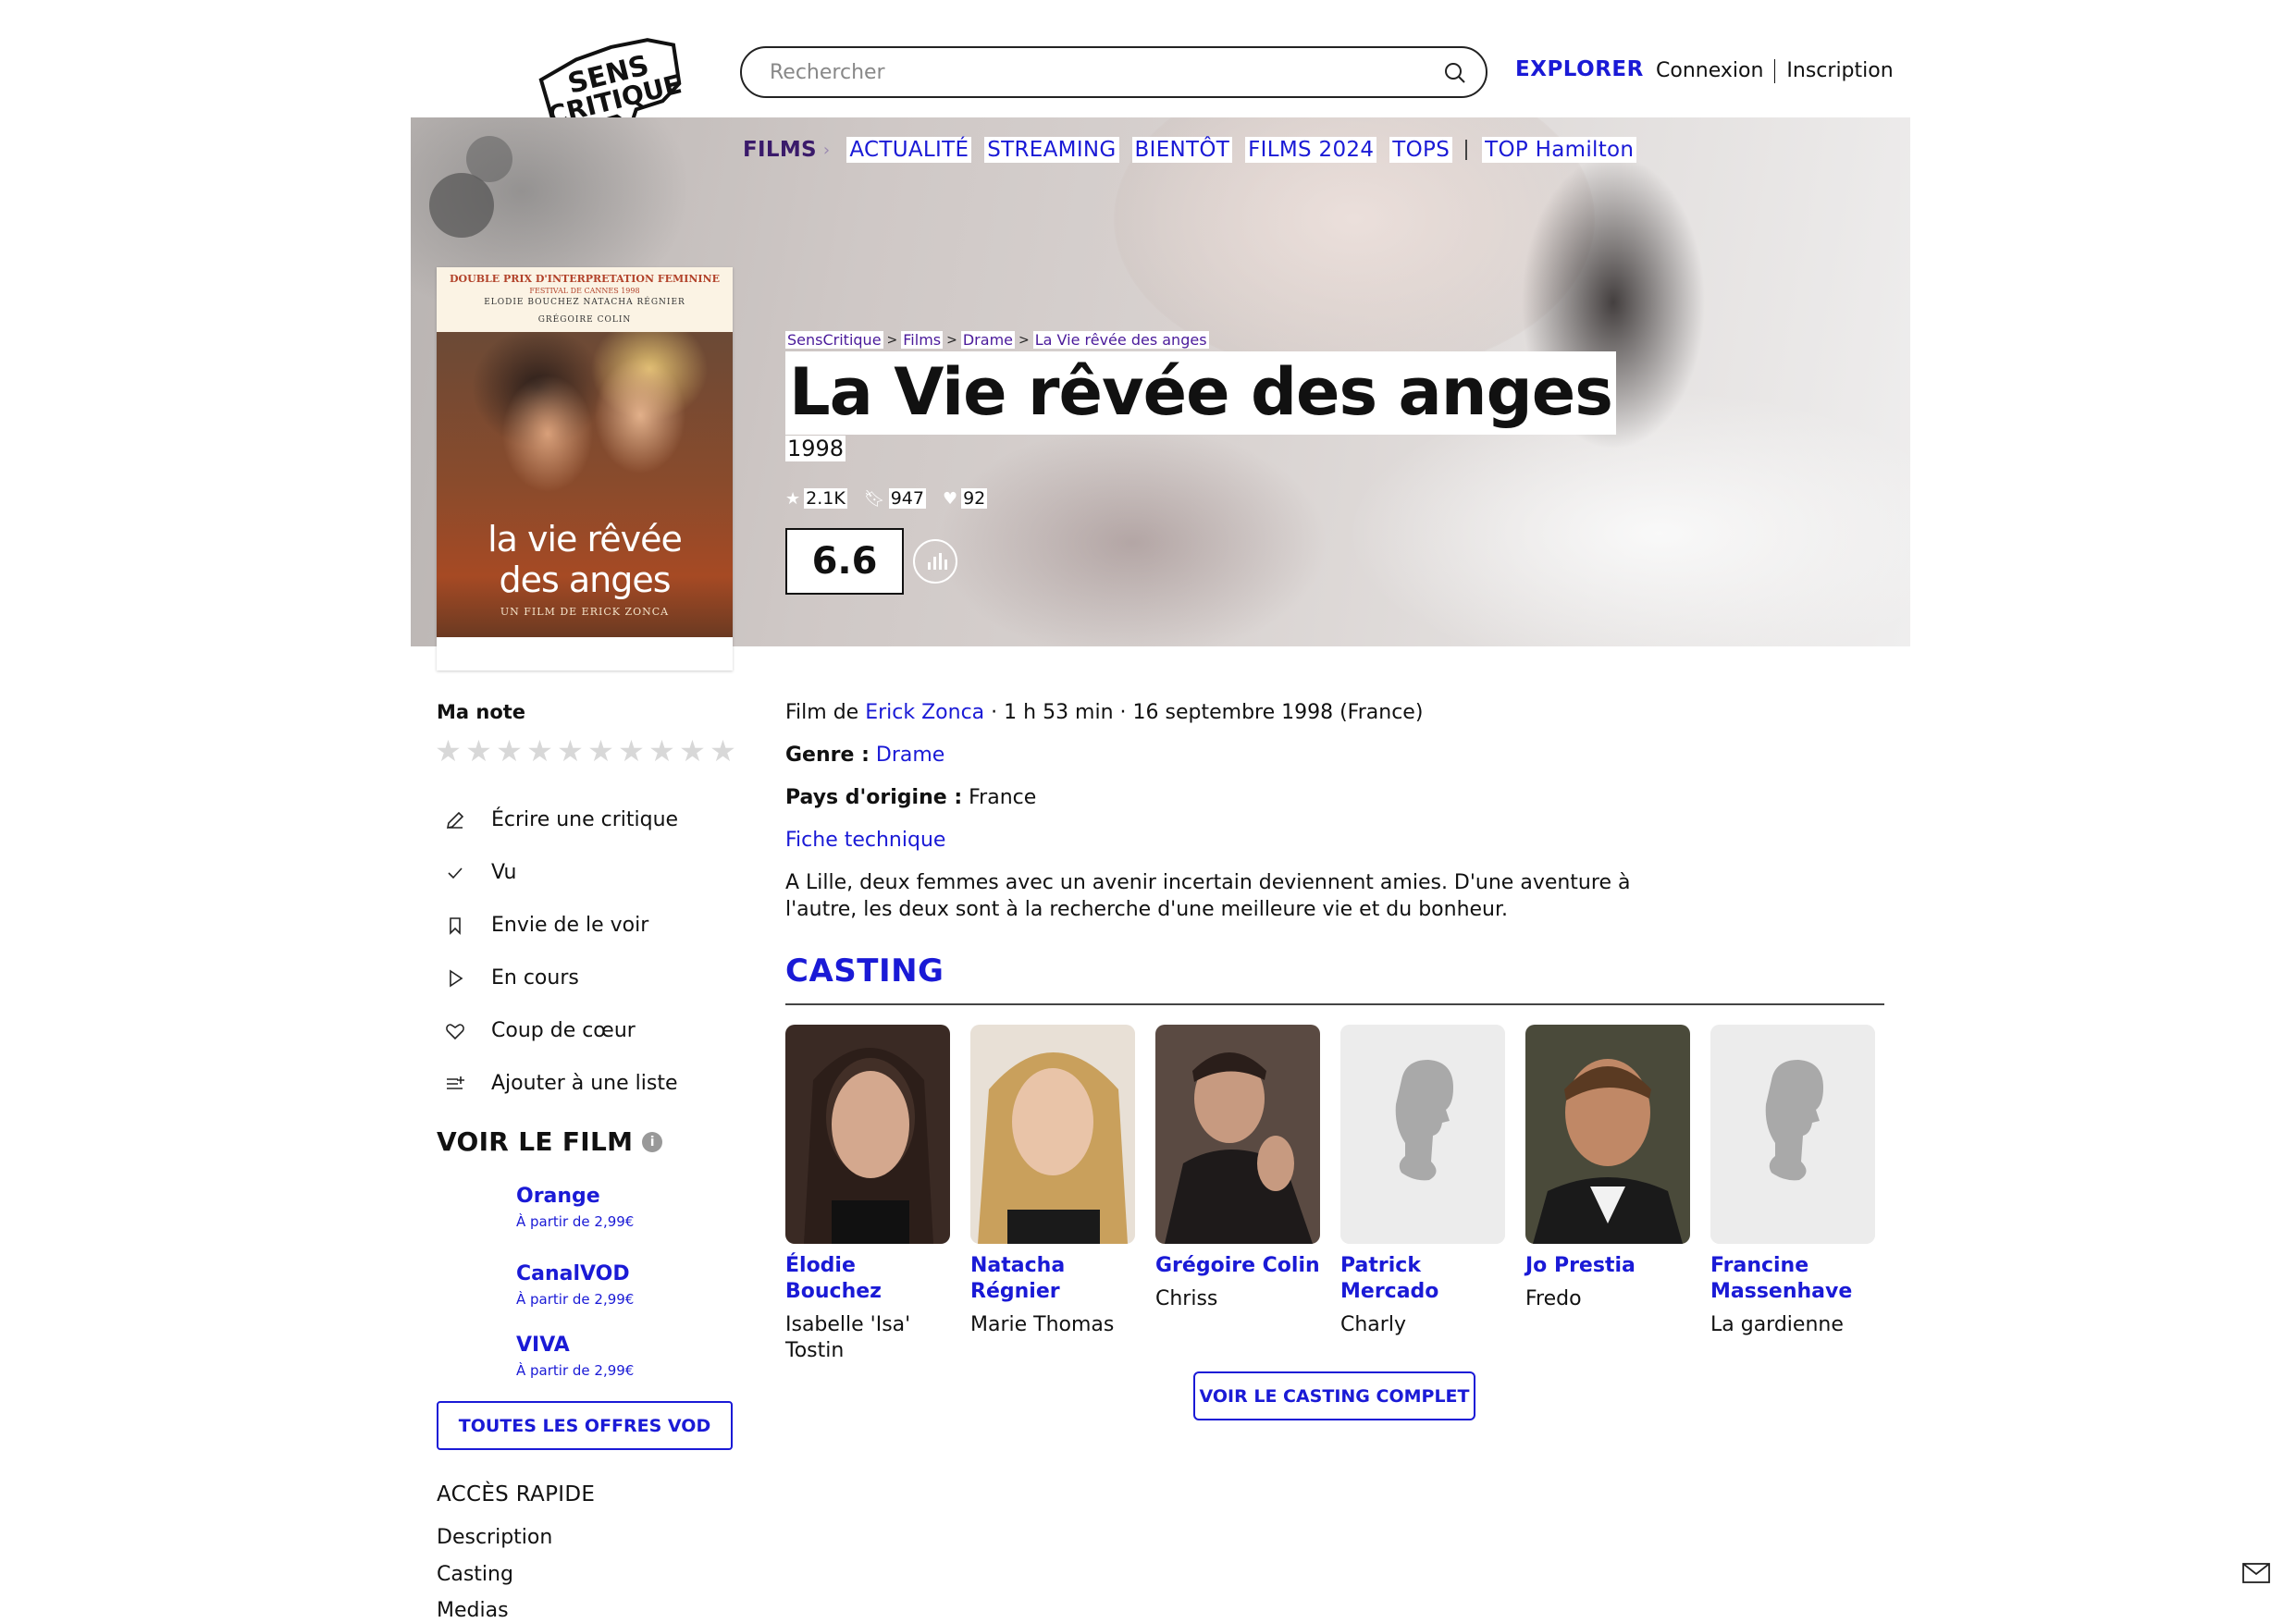 Image resolution: width=2296 pixels, height=1623 pixels. What do you see at coordinates (1423, 1279) in the screenshot?
I see `actor-name: Patrick Mercado` at bounding box center [1423, 1279].